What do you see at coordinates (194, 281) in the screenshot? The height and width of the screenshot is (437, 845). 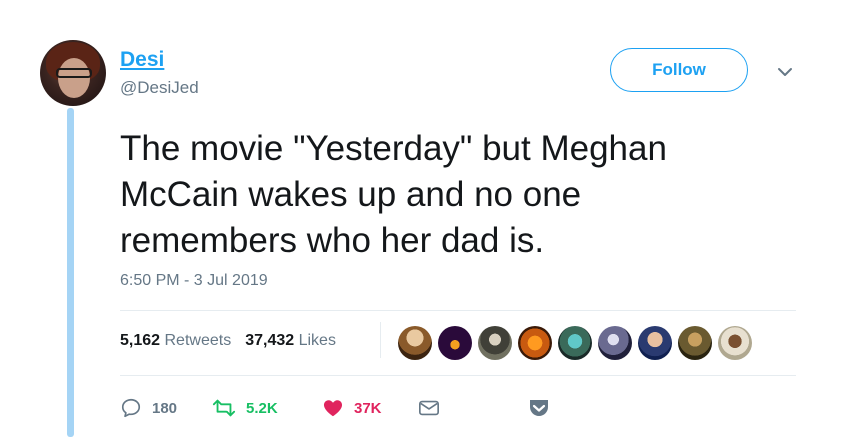 I see `tweet-timestamp: 6:50 PM - 3 Jul 2019` at bounding box center [194, 281].